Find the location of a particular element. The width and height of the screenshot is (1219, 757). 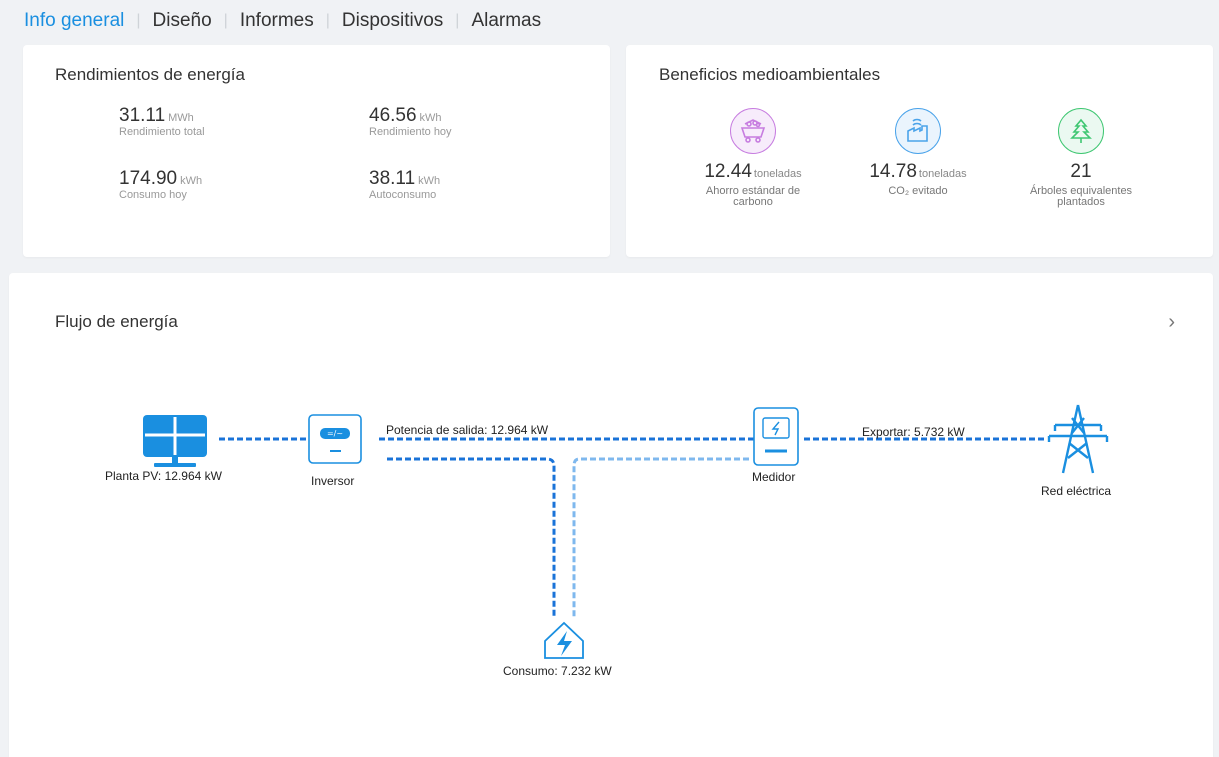

carbon-saving-unit: toneladas is located at coordinates (777, 174).